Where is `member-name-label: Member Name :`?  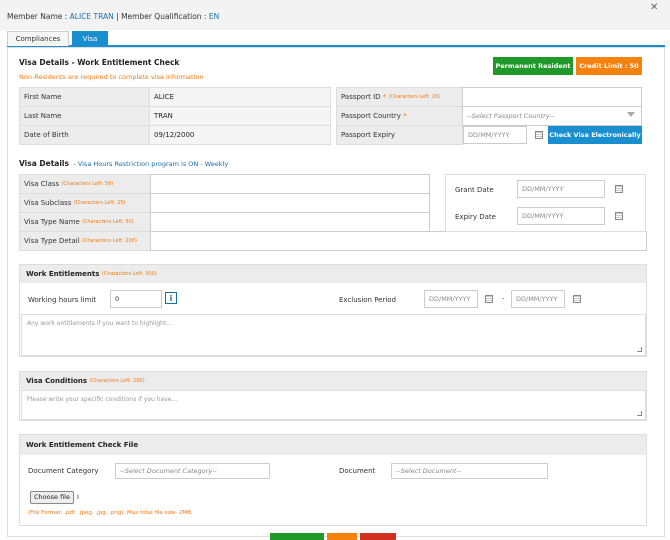
member-name-label: Member Name : is located at coordinates (38, 16).